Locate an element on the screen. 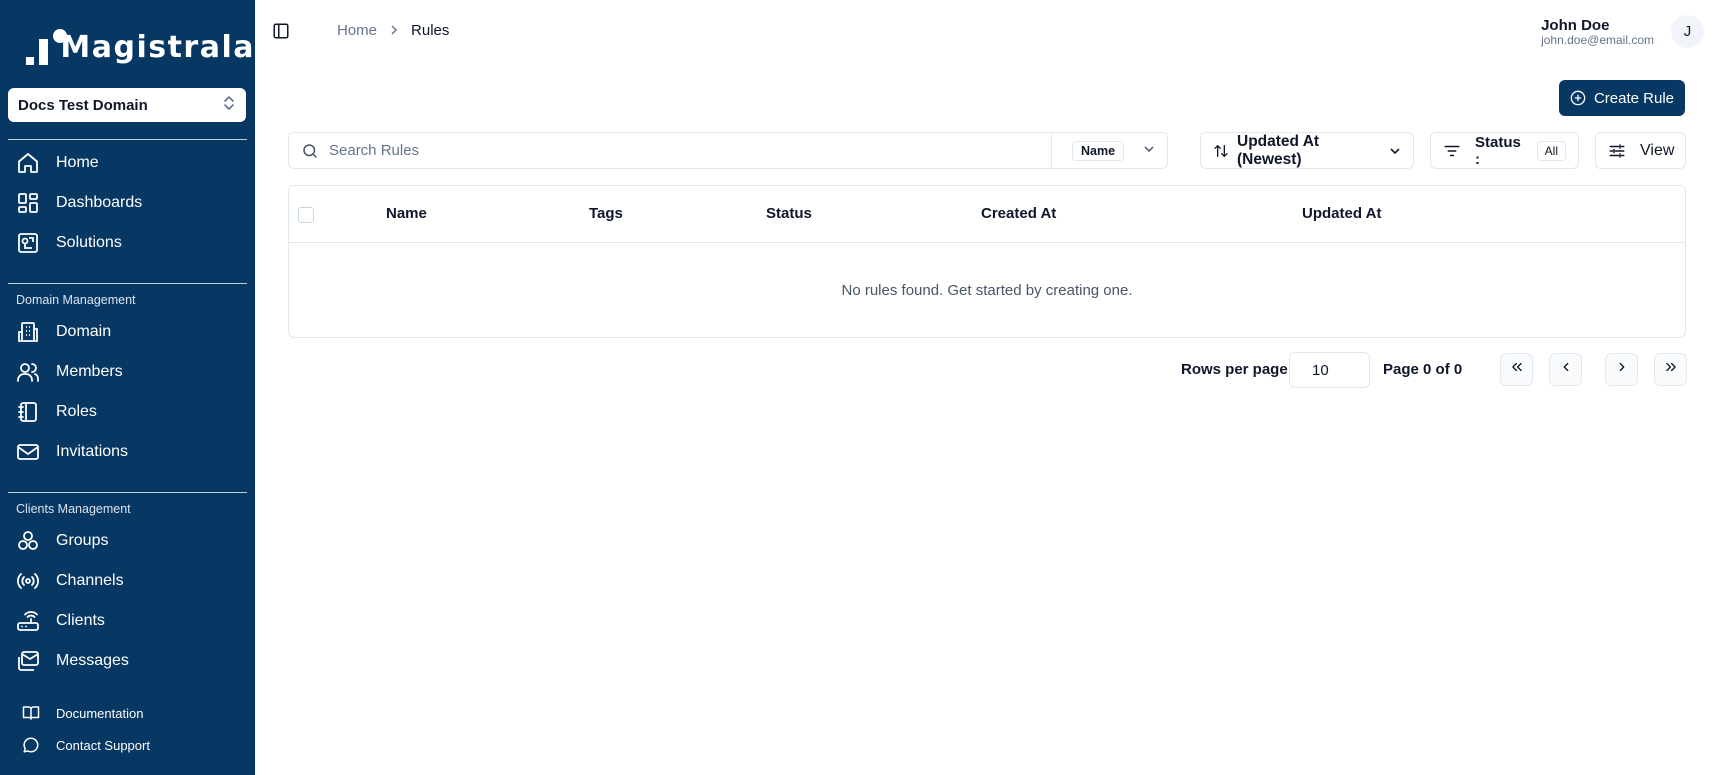 The height and width of the screenshot is (775, 1717). search-field-select: Name is located at coordinates (1109, 150).